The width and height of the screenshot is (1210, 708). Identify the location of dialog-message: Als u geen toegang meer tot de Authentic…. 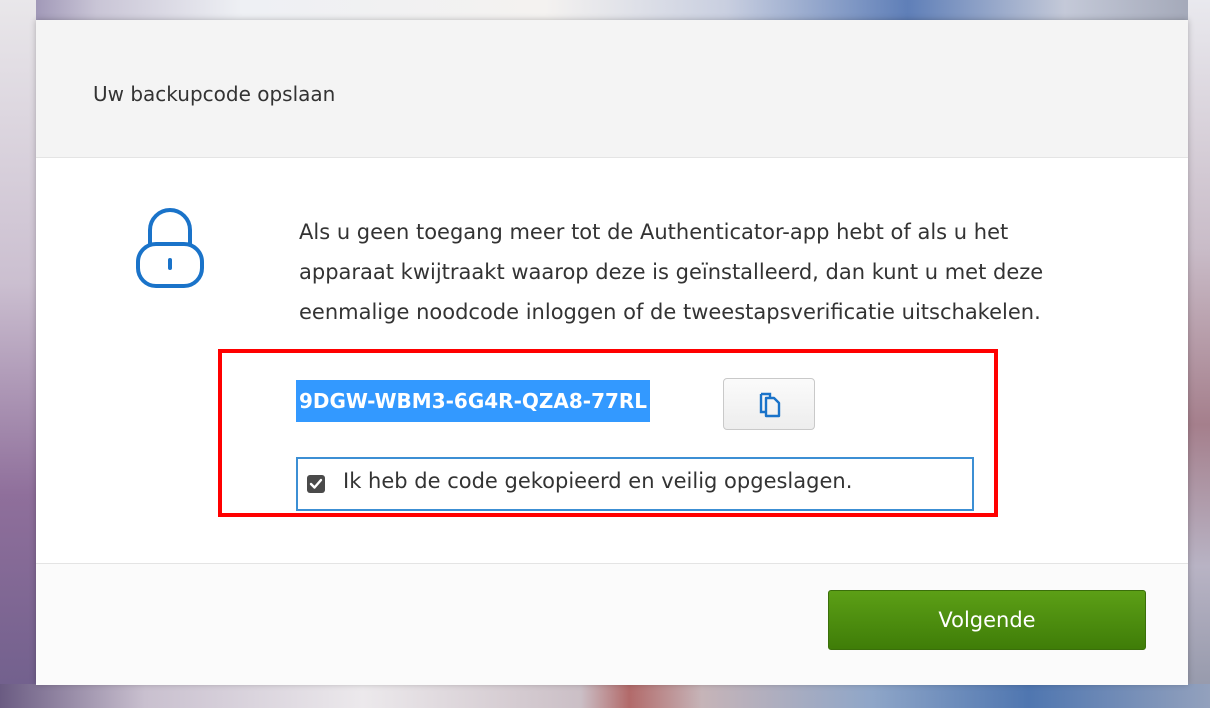
(671, 272).